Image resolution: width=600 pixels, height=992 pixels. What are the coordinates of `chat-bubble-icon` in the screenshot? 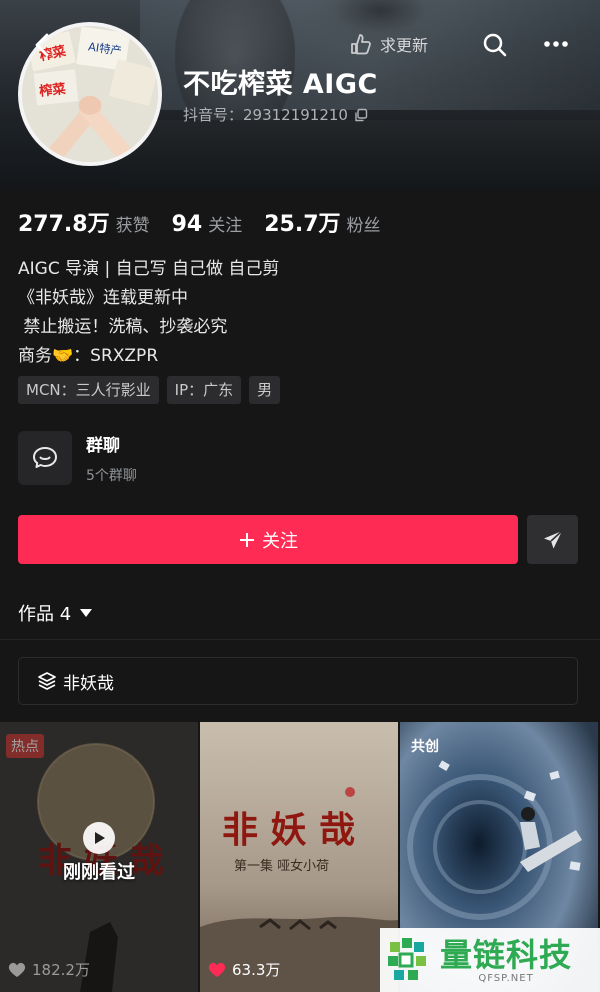 It's located at (45, 457).